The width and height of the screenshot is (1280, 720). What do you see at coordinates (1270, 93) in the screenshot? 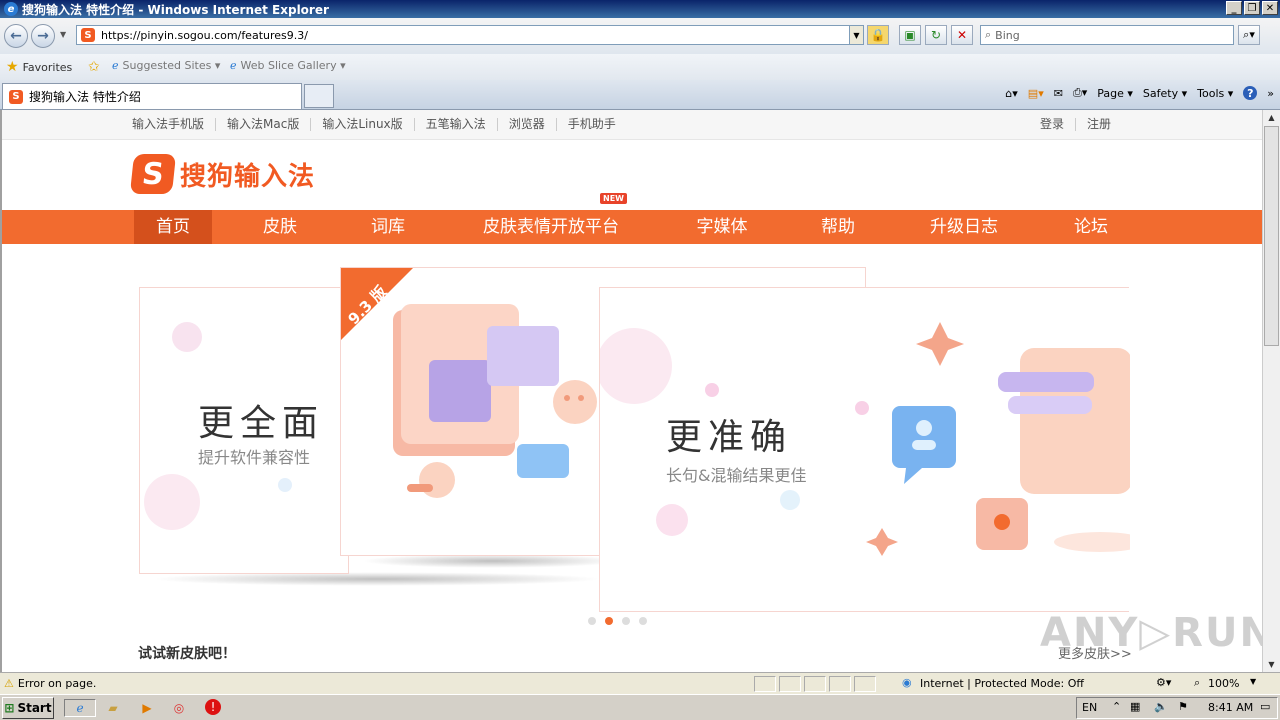
I see `chevron-more-icon: »` at bounding box center [1270, 93].